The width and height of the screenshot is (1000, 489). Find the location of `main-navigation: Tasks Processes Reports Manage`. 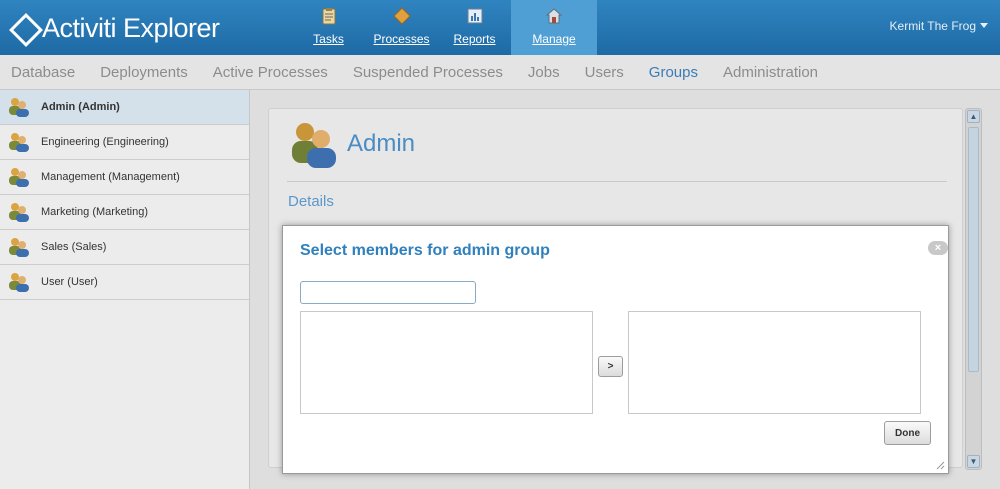

main-navigation: Tasks Processes Reports Manage is located at coordinates (444, 27).